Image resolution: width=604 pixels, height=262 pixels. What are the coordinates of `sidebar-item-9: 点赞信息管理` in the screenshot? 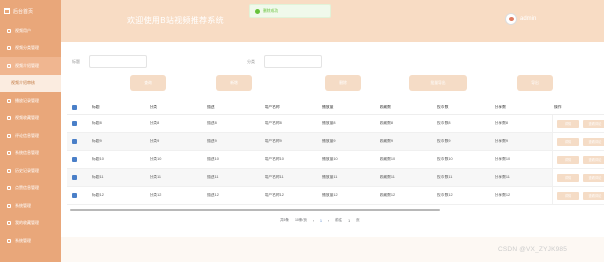 It's located at (30, 189).